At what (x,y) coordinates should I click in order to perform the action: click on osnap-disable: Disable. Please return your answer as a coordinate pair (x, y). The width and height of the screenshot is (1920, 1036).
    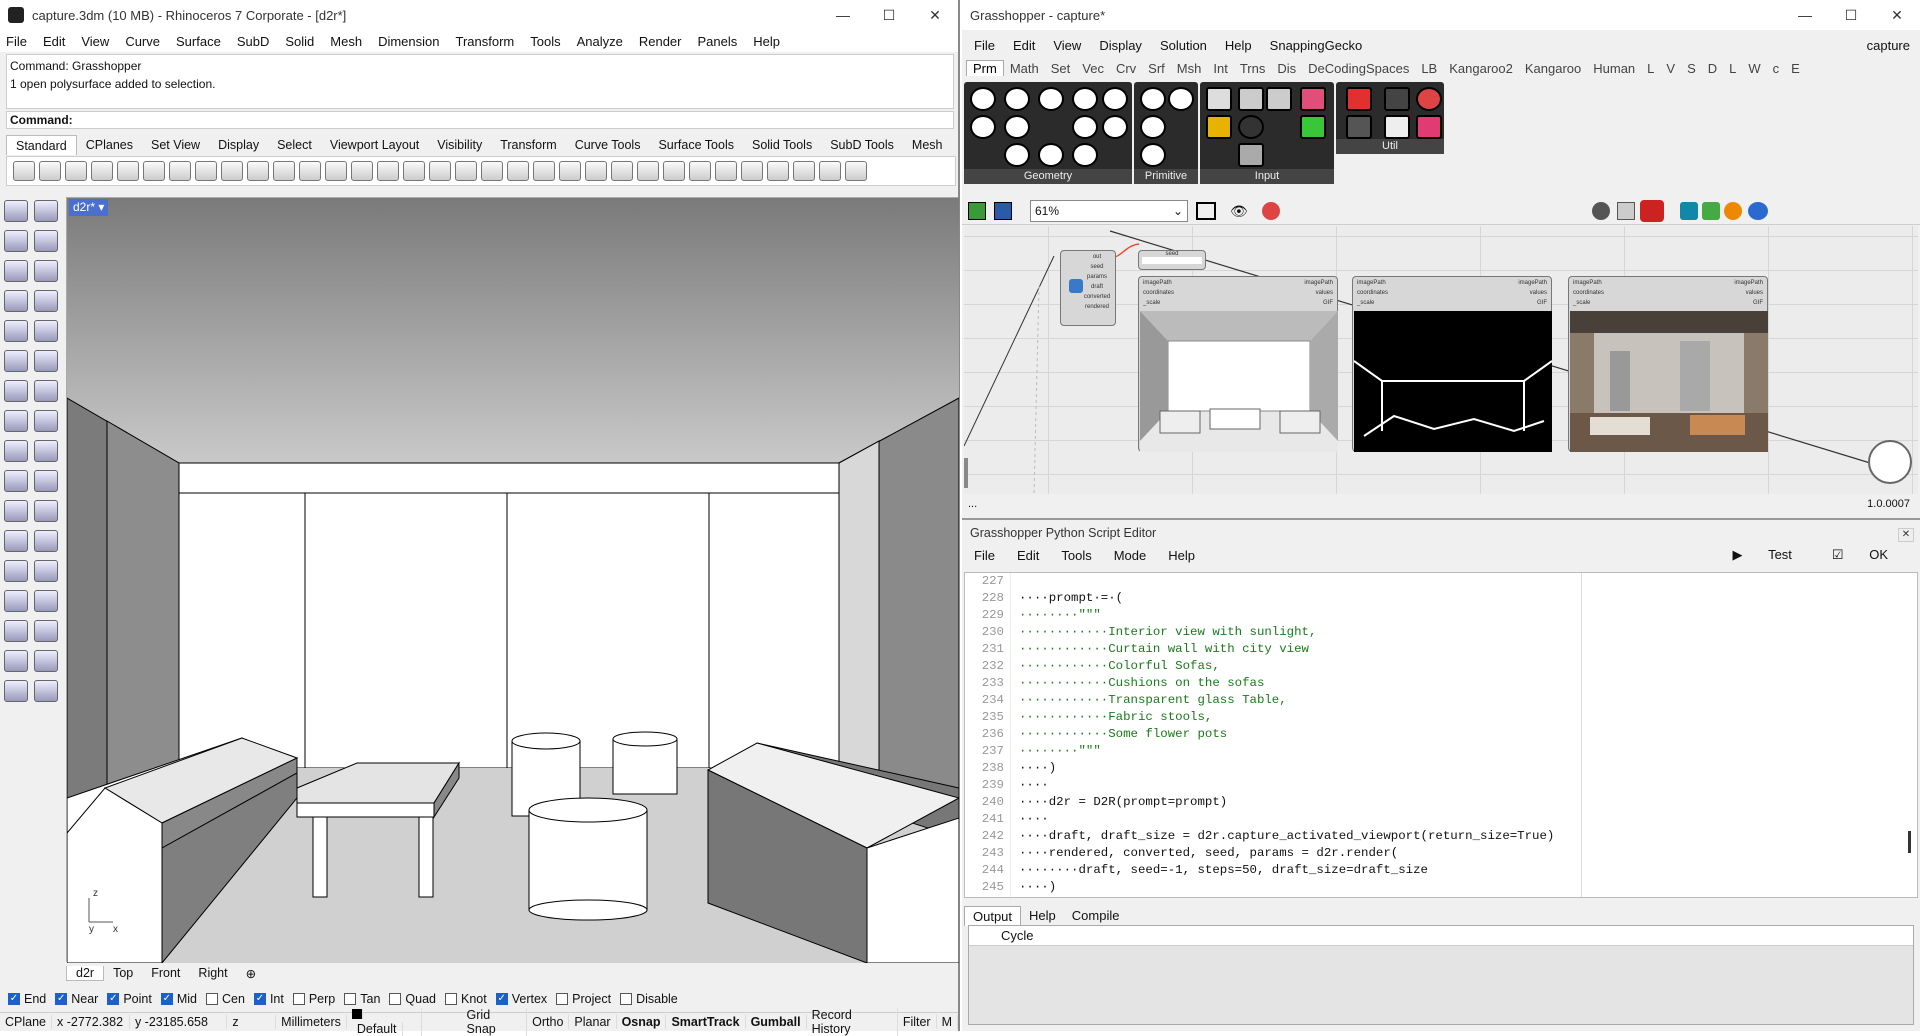
    Looking at the image, I should click on (649, 999).